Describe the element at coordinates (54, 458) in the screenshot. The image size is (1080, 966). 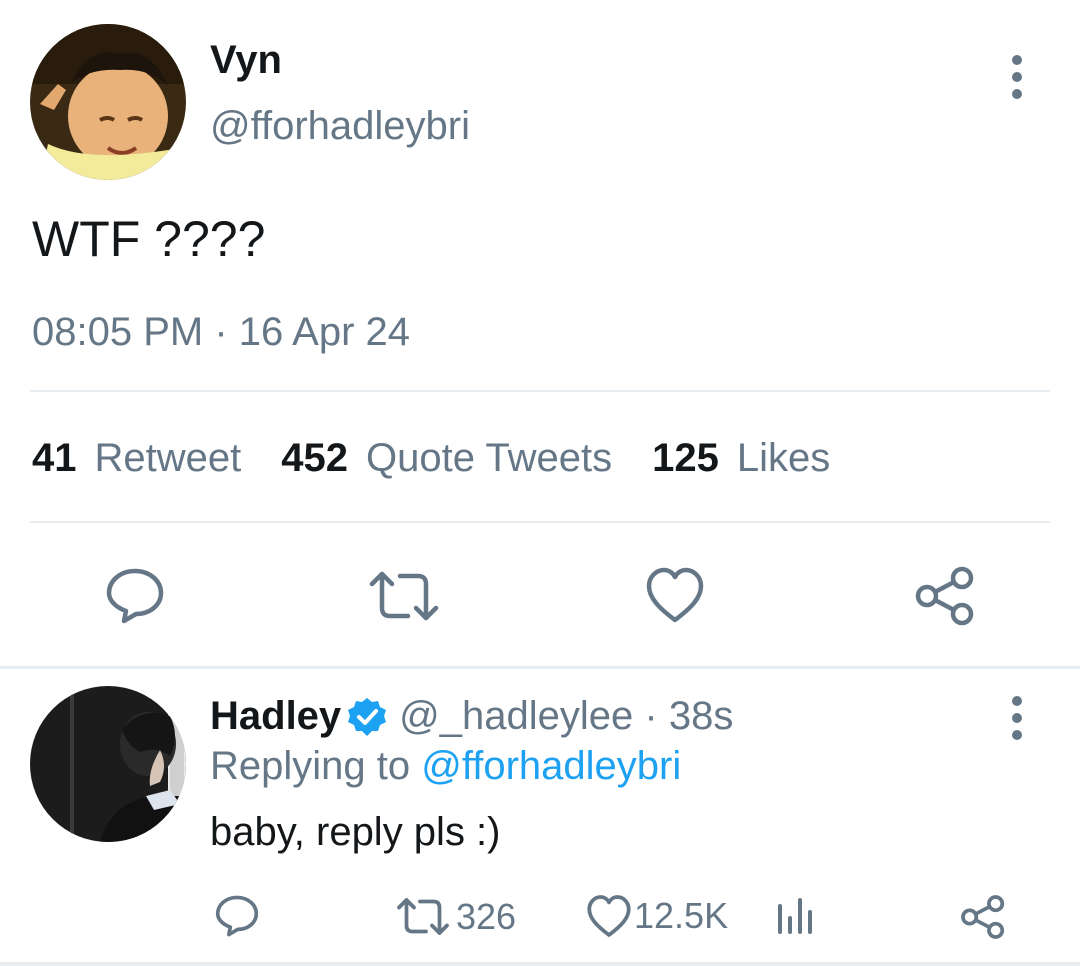
I see `retweets-count: 41` at that location.